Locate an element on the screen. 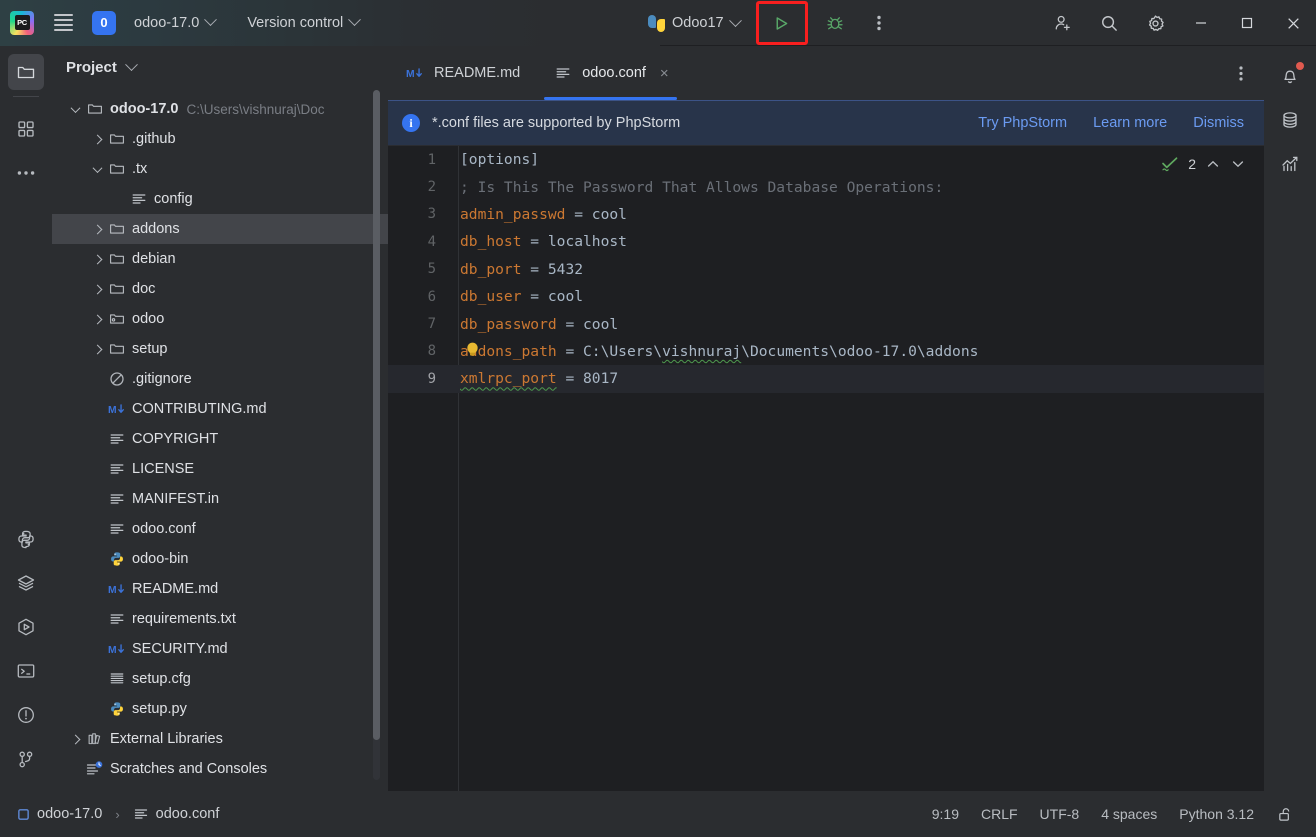  sidebar-item-run is located at coordinates (26, 627).